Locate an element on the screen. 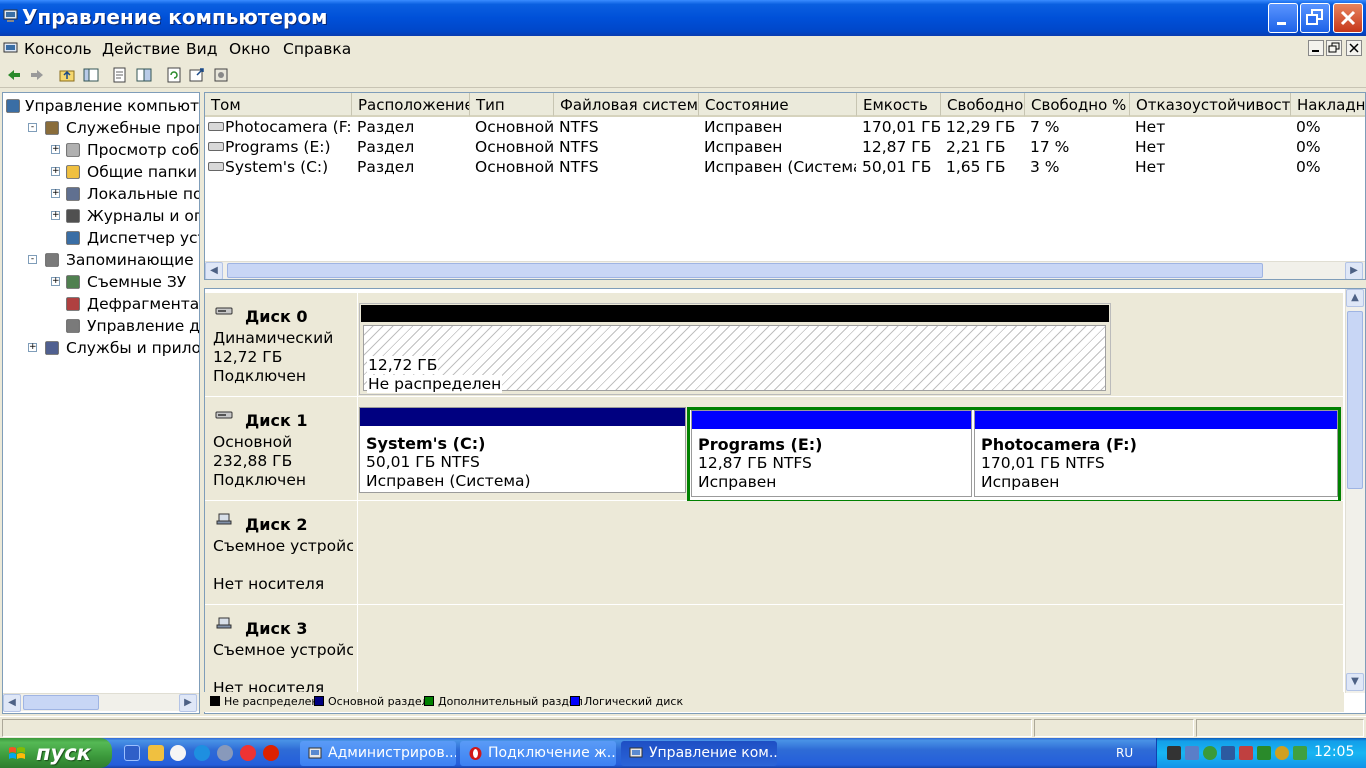 The height and width of the screenshot is (768, 1366). list-horizontal-scrollbar: ◀ ▶ is located at coordinates (785, 270).